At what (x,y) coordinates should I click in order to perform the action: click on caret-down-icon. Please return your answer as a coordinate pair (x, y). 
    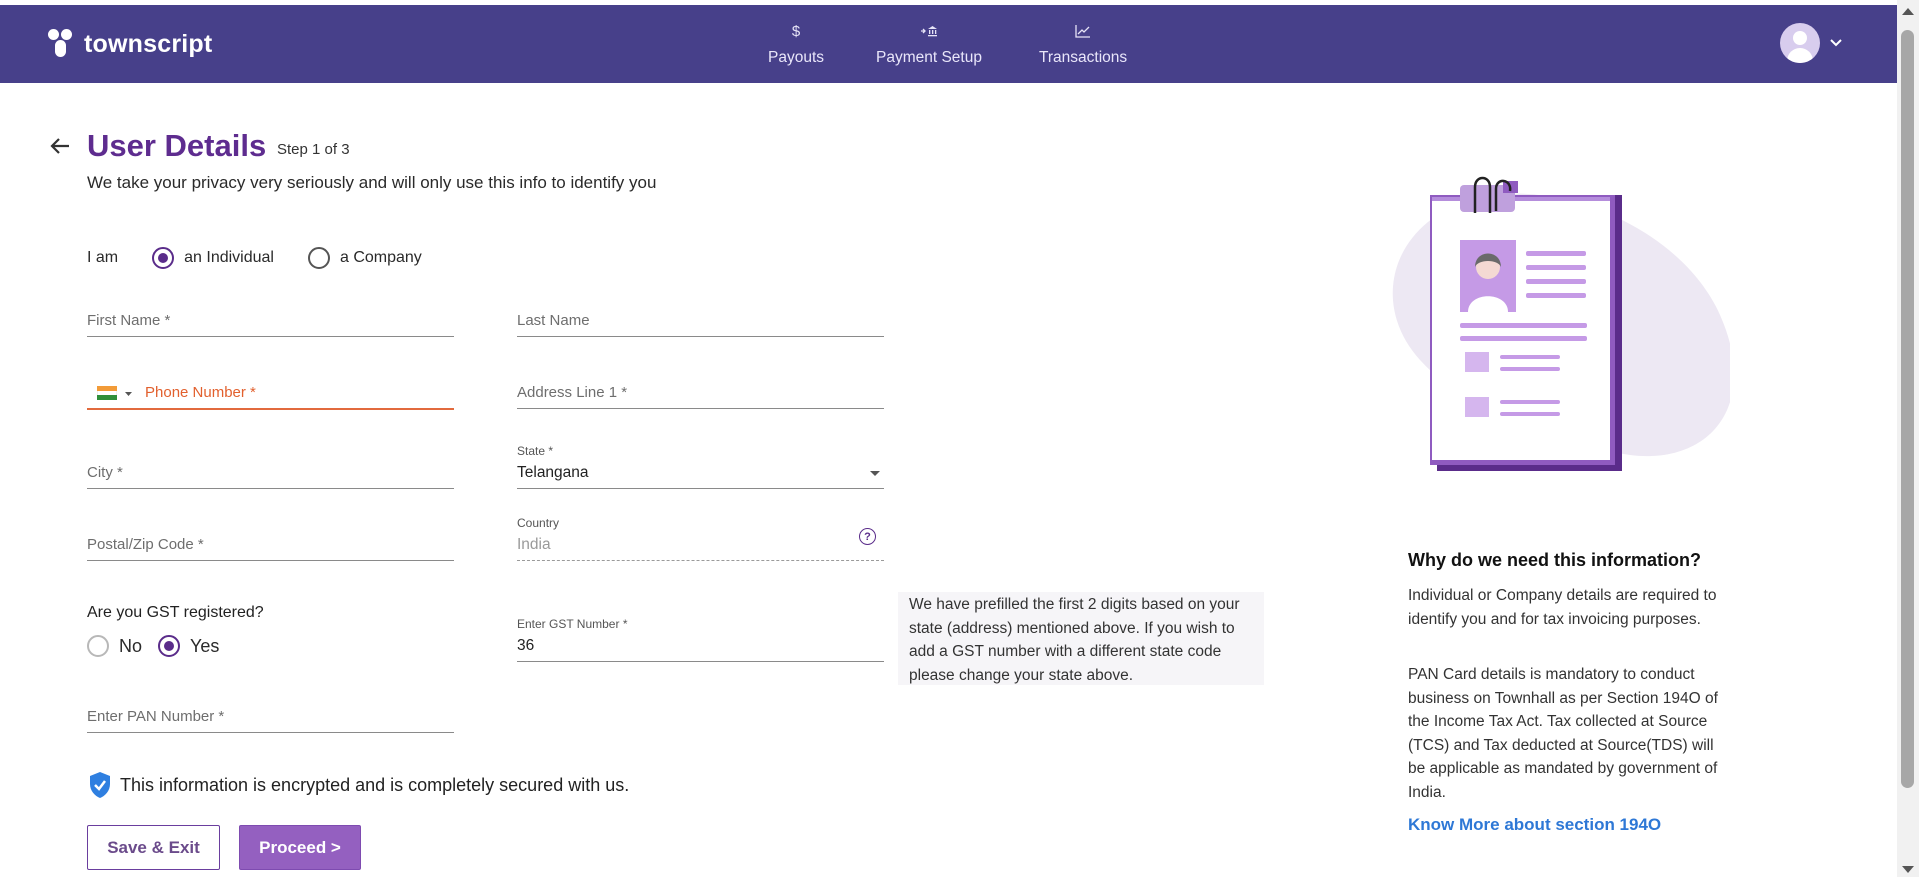
    Looking at the image, I should click on (875, 473).